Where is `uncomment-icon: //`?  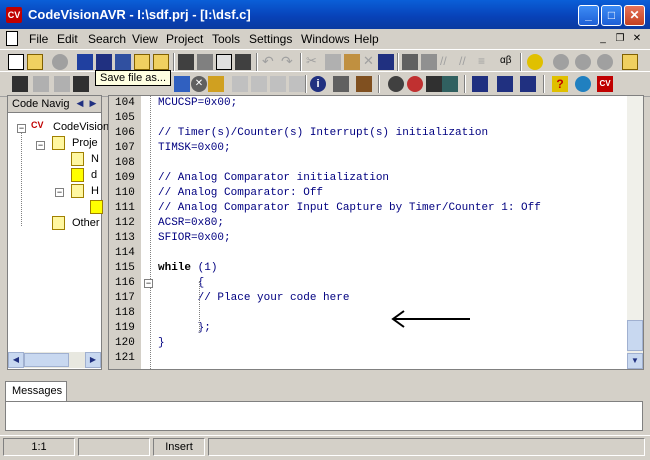 uncomment-icon: // is located at coordinates (467, 62).